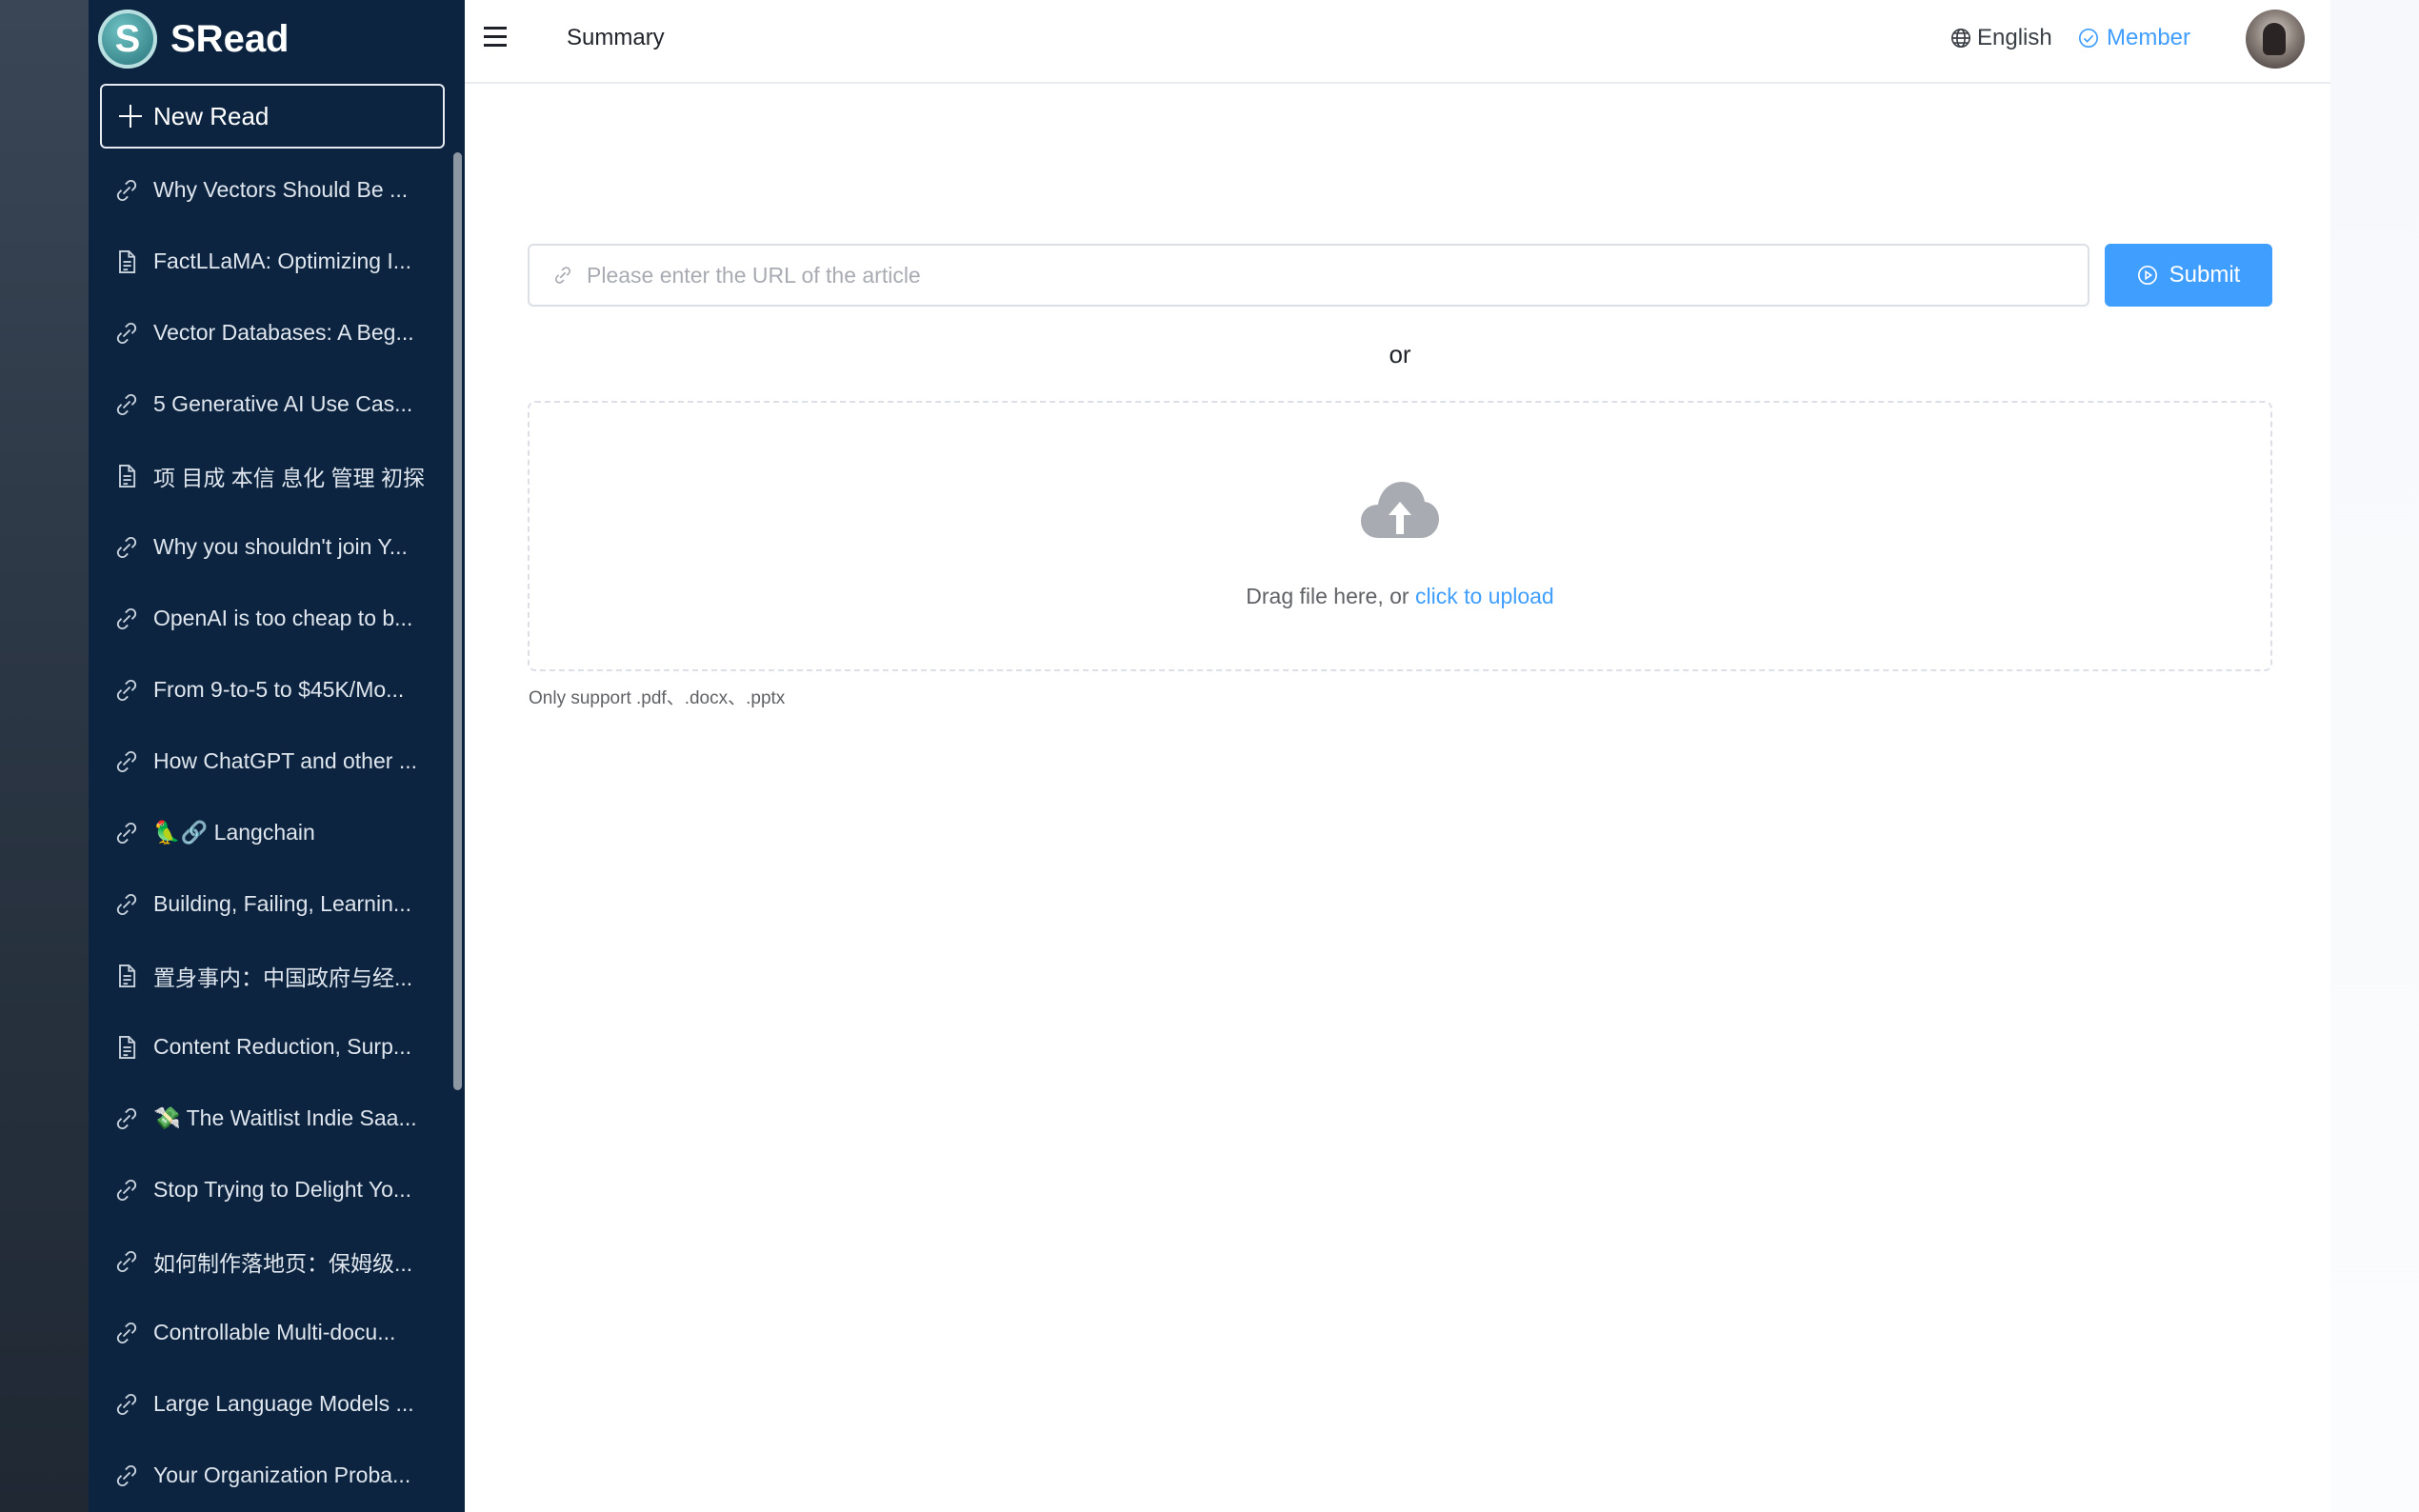 The width and height of the screenshot is (2419, 1512). Describe the element at coordinates (457, 621) in the screenshot. I see `sidebar-scrollbar` at that location.